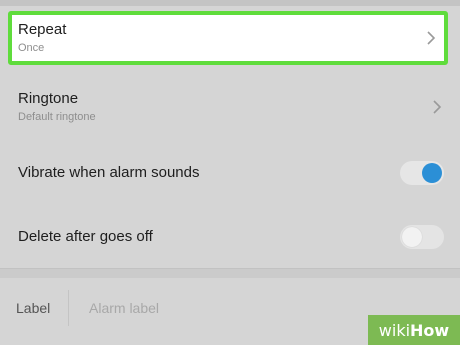 Image resolution: width=460 pixels, height=345 pixels. Describe the element at coordinates (33, 308) in the screenshot. I see `label-title: Label` at that location.